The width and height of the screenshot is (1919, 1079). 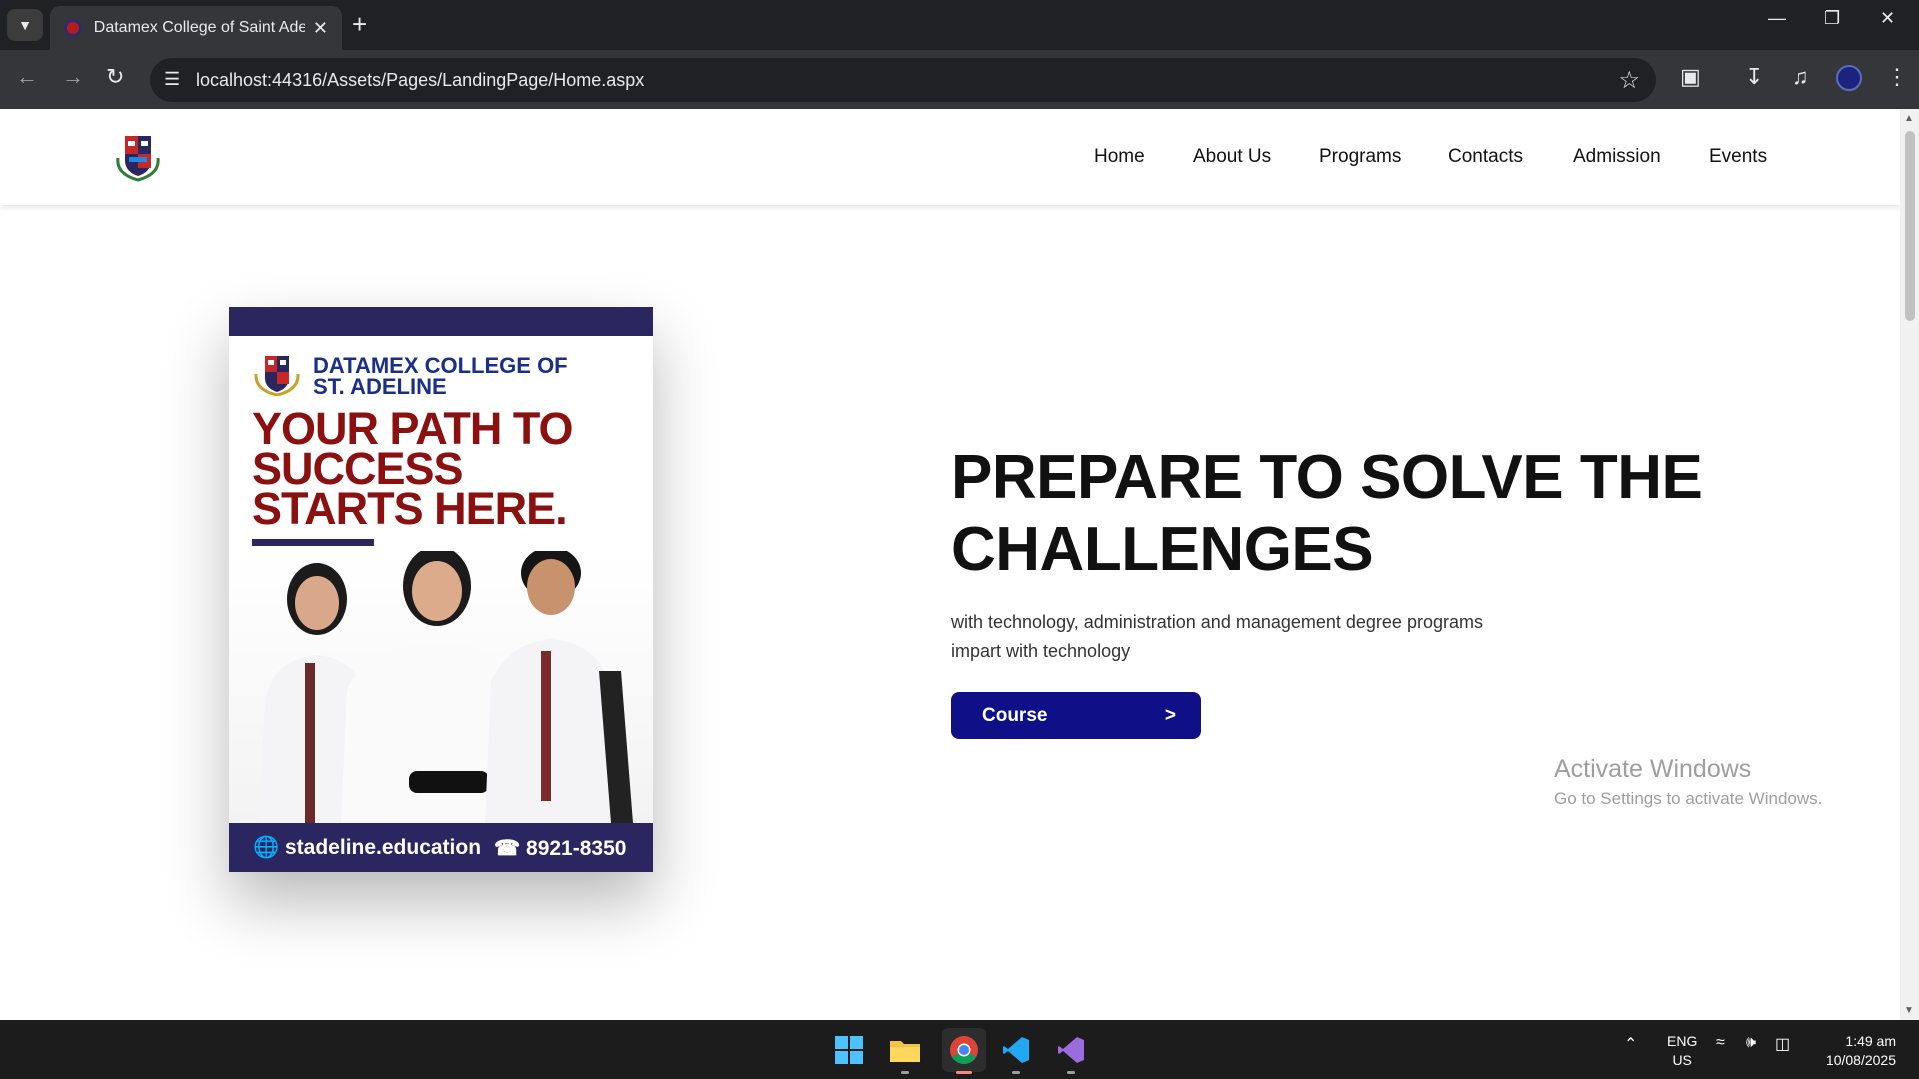 I want to click on site-info-icon: ☰, so click(x=172, y=79).